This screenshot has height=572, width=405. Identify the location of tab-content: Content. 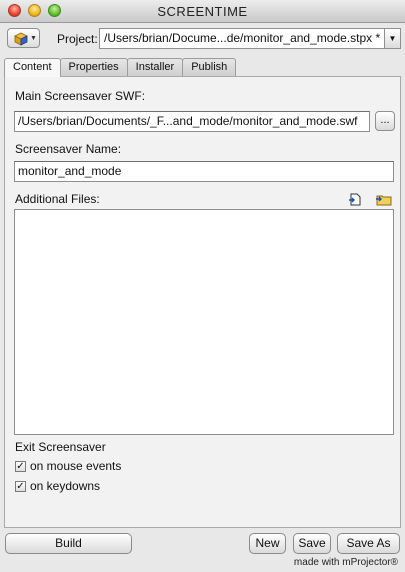
(32, 67).